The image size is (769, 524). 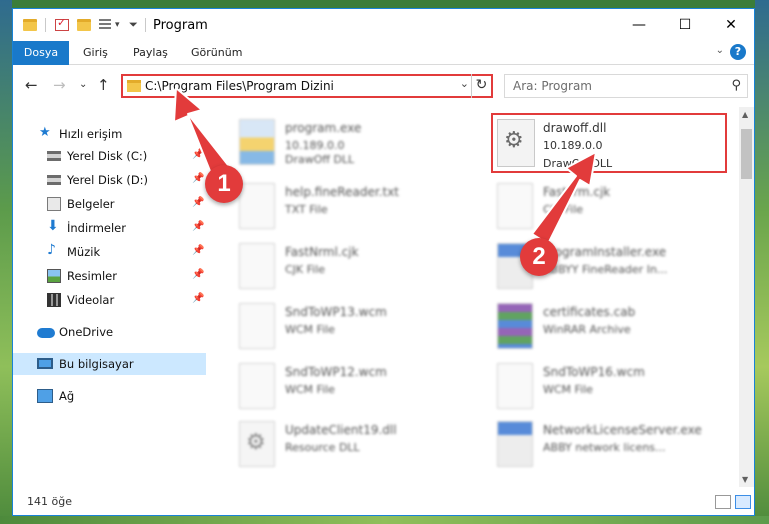 I want to click on list-item: SndToWP16.wcm WCM File, so click(x=617, y=389).